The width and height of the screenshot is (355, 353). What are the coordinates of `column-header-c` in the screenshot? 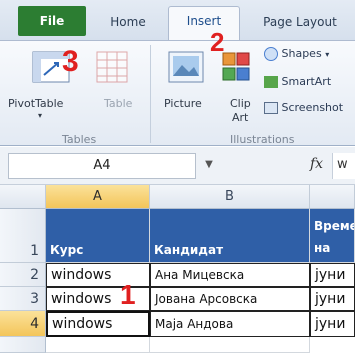 It's located at (332, 197).